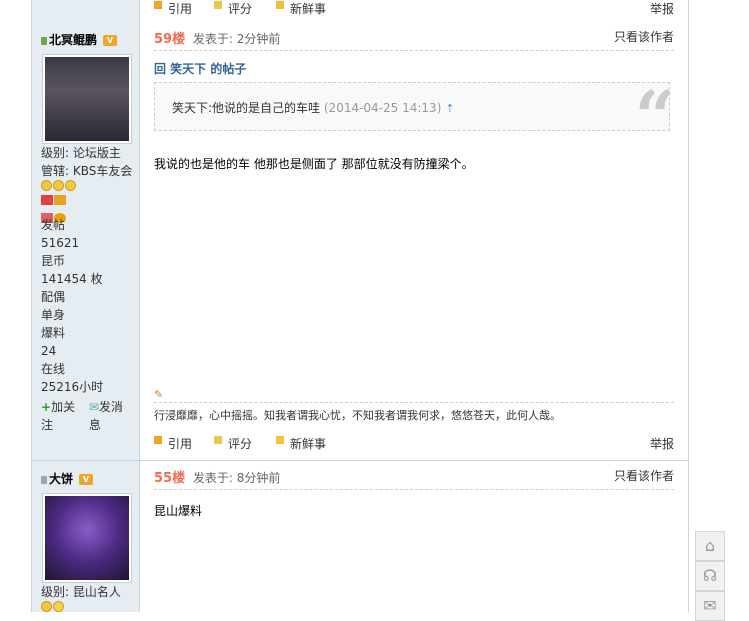 Image resolution: width=749 pixels, height=621 pixels. What do you see at coordinates (170, 478) in the screenshot?
I see `floor-number: 55楼` at bounding box center [170, 478].